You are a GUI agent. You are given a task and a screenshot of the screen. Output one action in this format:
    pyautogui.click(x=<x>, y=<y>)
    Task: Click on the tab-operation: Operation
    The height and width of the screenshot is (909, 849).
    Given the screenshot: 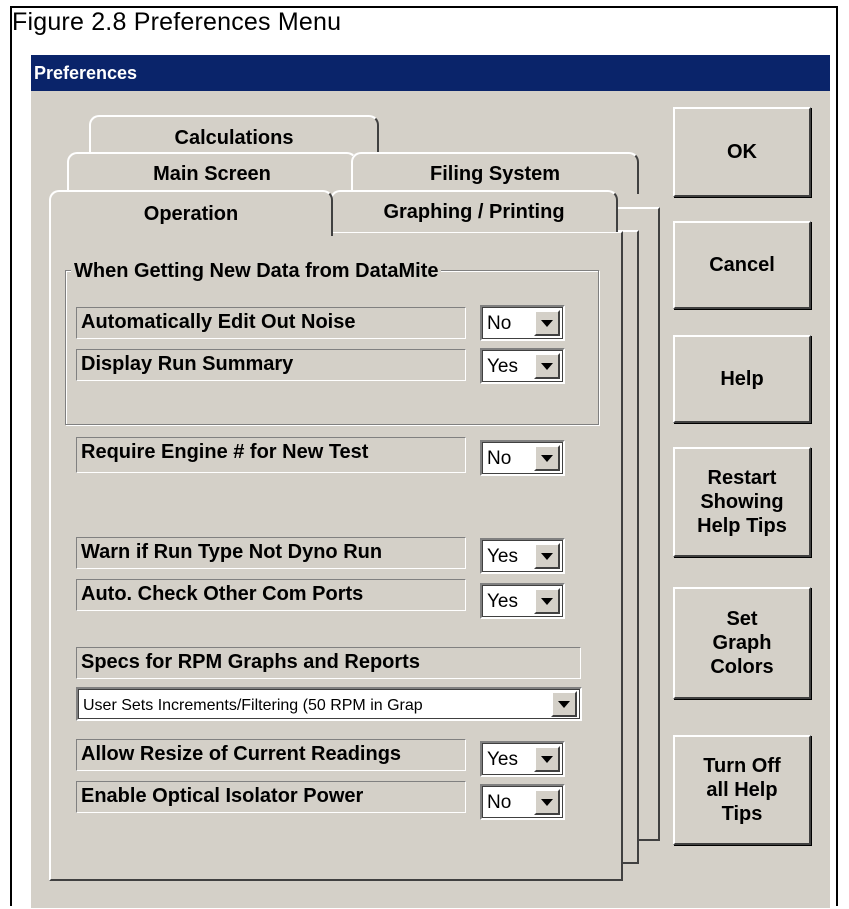 What is the action you would take?
    pyautogui.click(x=191, y=213)
    